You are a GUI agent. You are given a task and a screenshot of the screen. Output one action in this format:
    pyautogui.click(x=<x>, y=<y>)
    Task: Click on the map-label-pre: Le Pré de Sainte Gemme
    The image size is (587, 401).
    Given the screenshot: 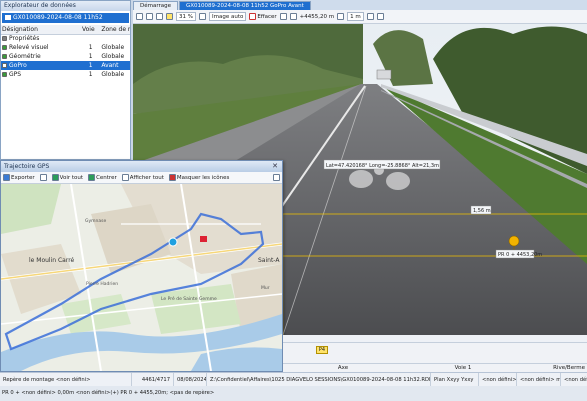 What is the action you would take?
    pyautogui.click(x=189, y=298)
    